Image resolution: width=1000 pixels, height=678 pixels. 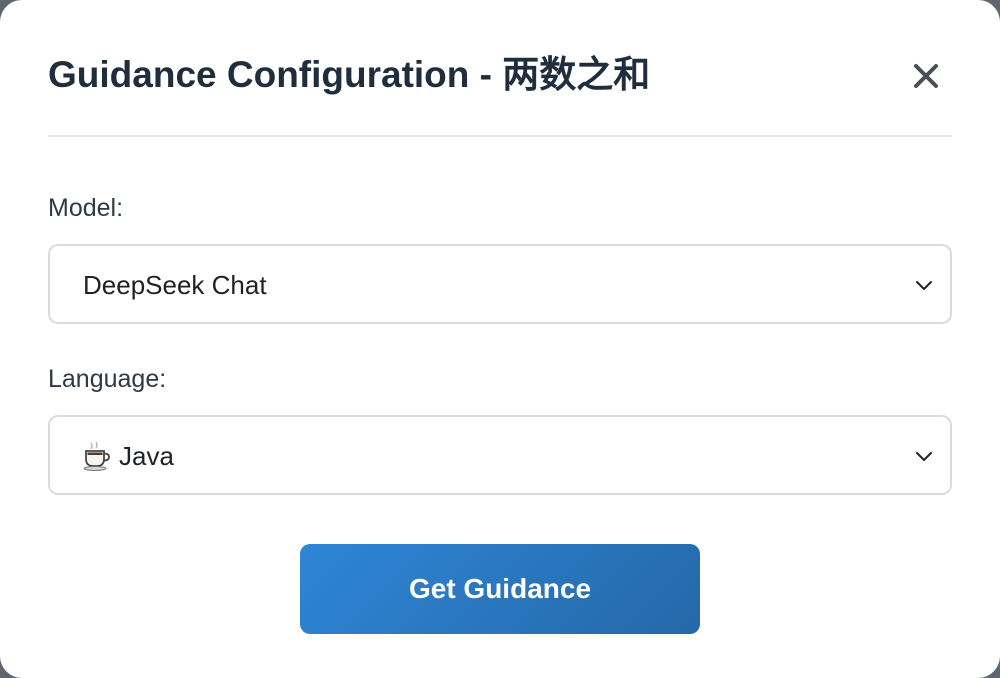 What do you see at coordinates (107, 379) in the screenshot?
I see `language-label: Language:` at bounding box center [107, 379].